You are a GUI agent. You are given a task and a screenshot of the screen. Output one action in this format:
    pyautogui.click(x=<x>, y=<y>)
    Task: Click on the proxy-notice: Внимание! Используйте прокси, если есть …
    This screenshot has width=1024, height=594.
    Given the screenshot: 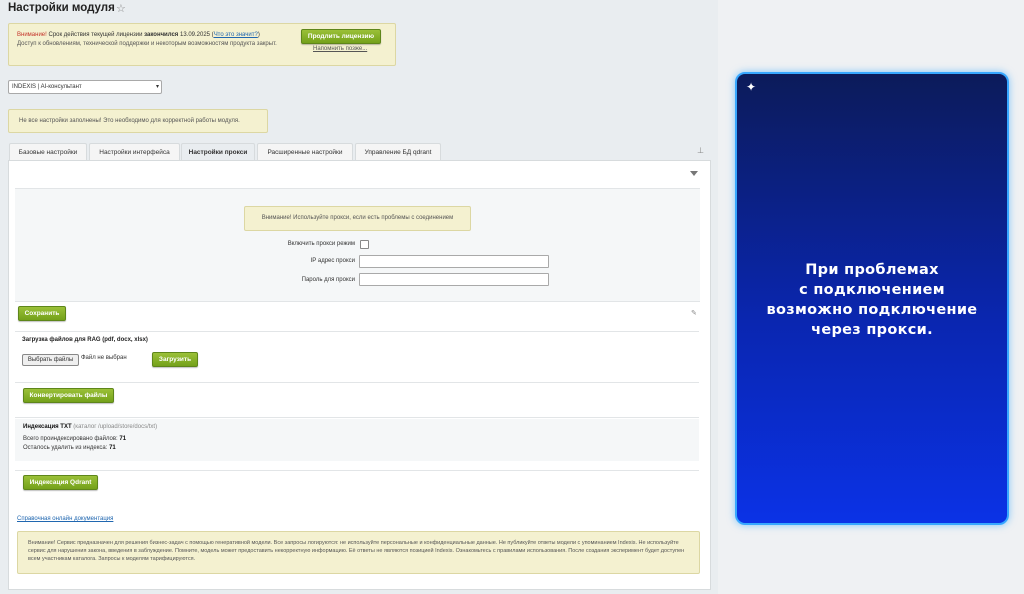 What is the action you would take?
    pyautogui.click(x=357, y=218)
    